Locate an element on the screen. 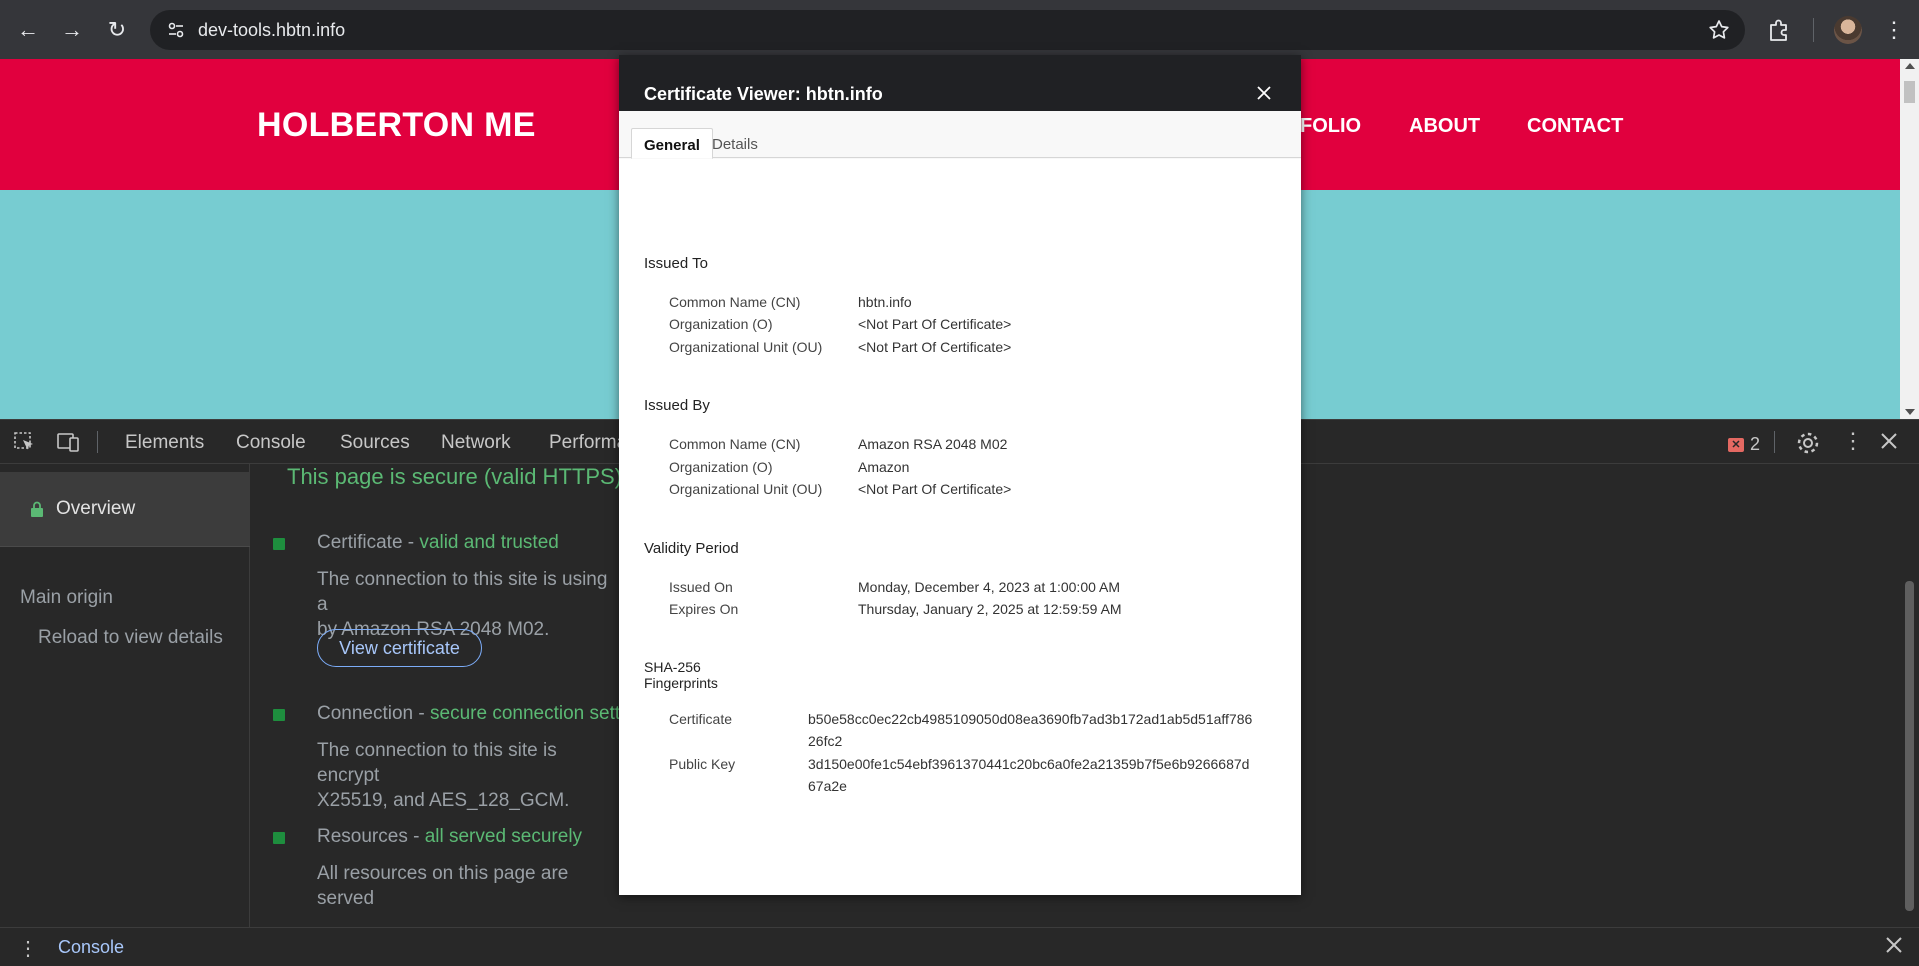 The width and height of the screenshot is (1919, 966). site-info-icon is located at coordinates (176, 30).